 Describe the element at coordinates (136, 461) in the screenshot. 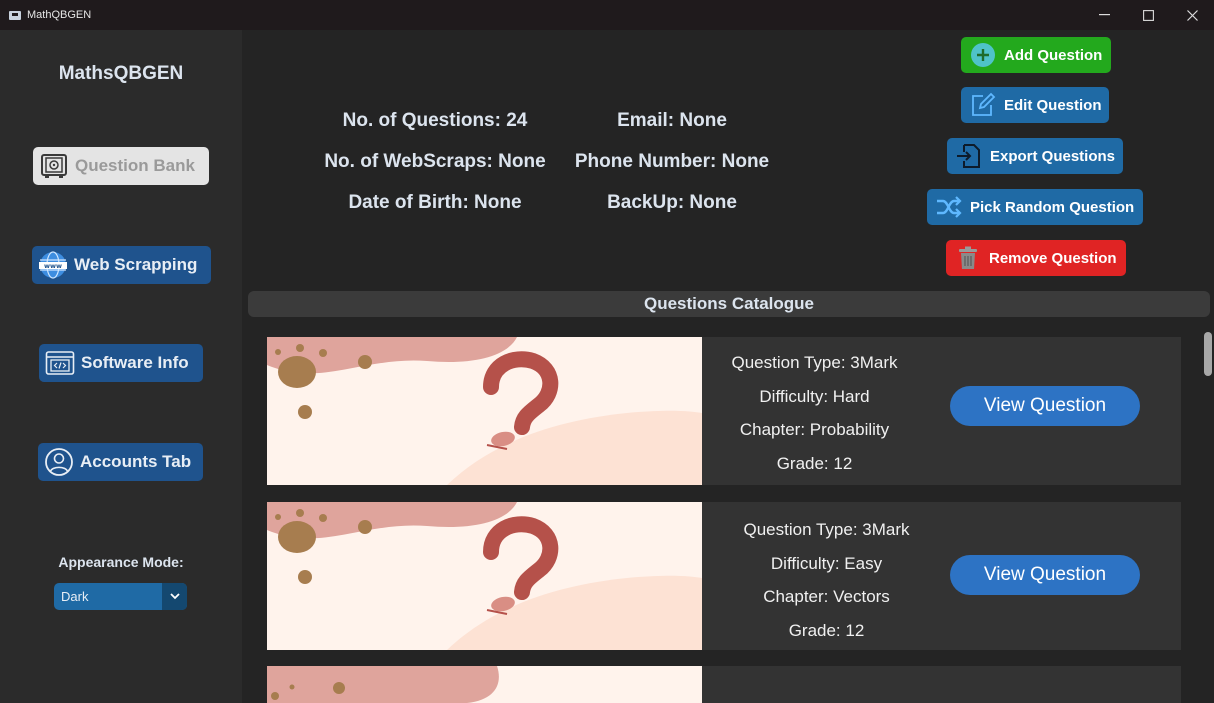

I see `sidebar-item-label: Accounts Tab` at that location.